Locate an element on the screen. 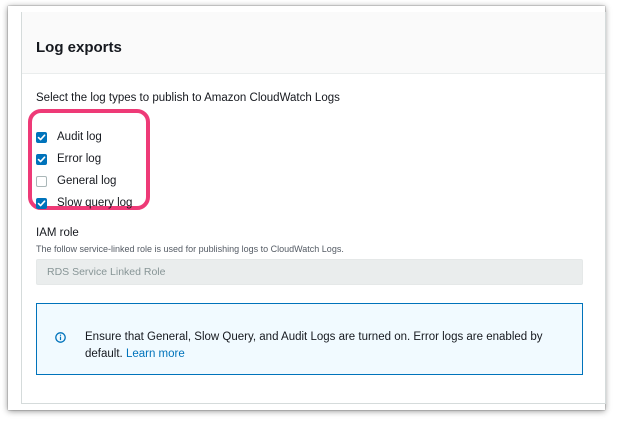 Image resolution: width=617 pixels, height=423 pixels. iam-role-field: RDS Service Linked Role is located at coordinates (309, 272).